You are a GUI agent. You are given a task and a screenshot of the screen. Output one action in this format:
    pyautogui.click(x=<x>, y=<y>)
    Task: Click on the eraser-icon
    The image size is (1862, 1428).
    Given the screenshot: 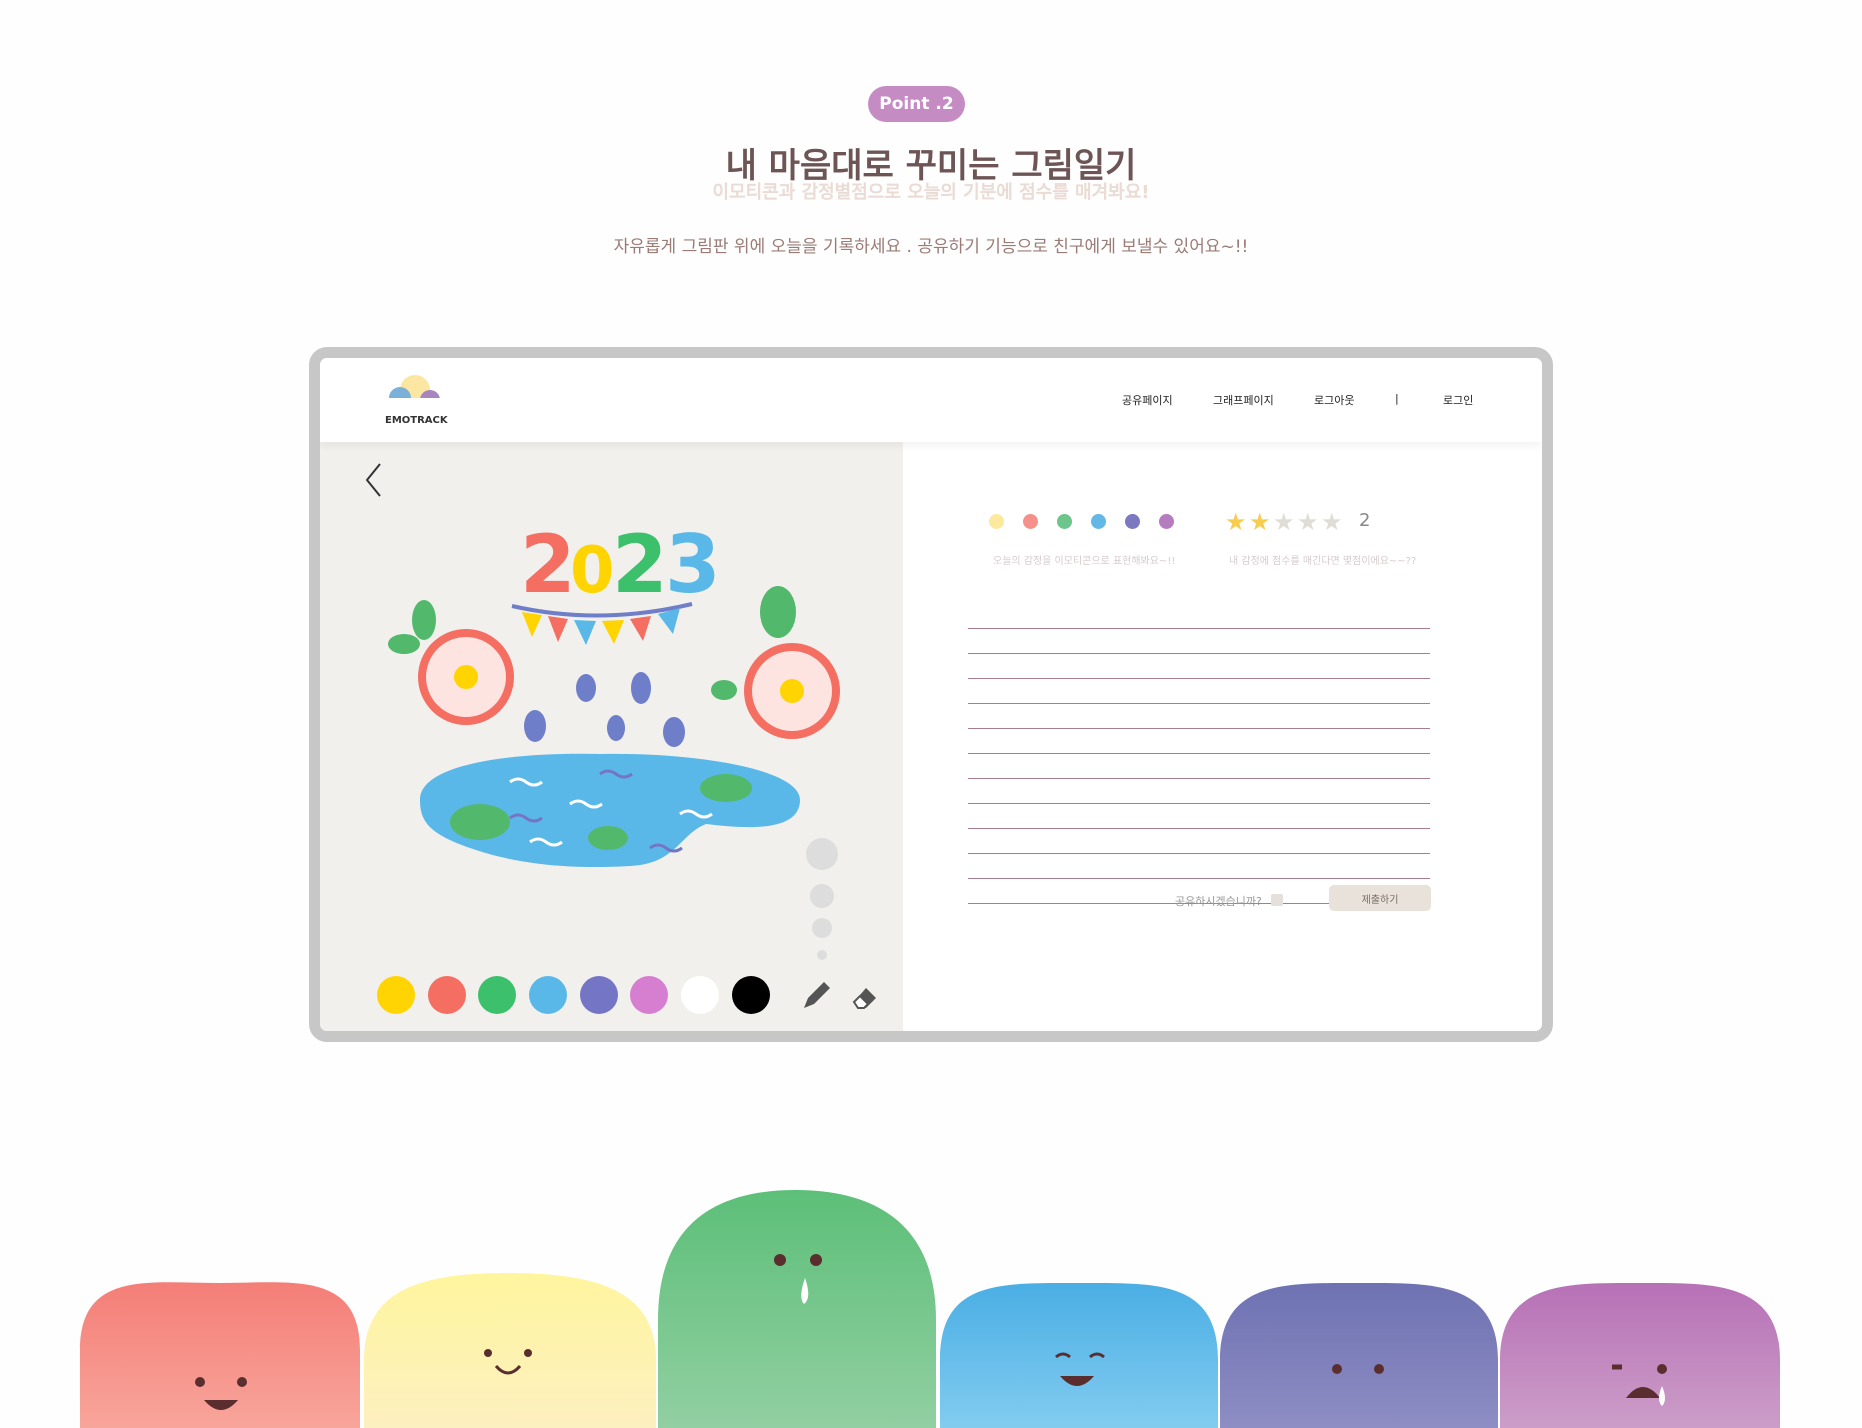 What is the action you would take?
    pyautogui.click(x=865, y=997)
    